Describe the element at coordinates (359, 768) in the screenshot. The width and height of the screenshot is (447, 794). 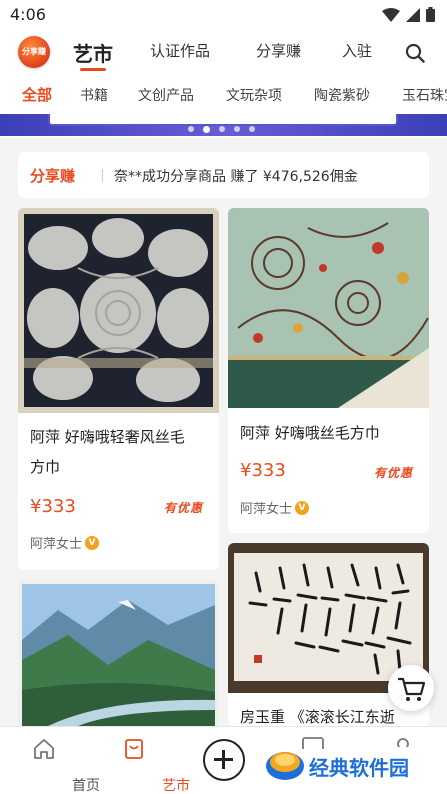
I see `watermark-text: 经典软件园` at that location.